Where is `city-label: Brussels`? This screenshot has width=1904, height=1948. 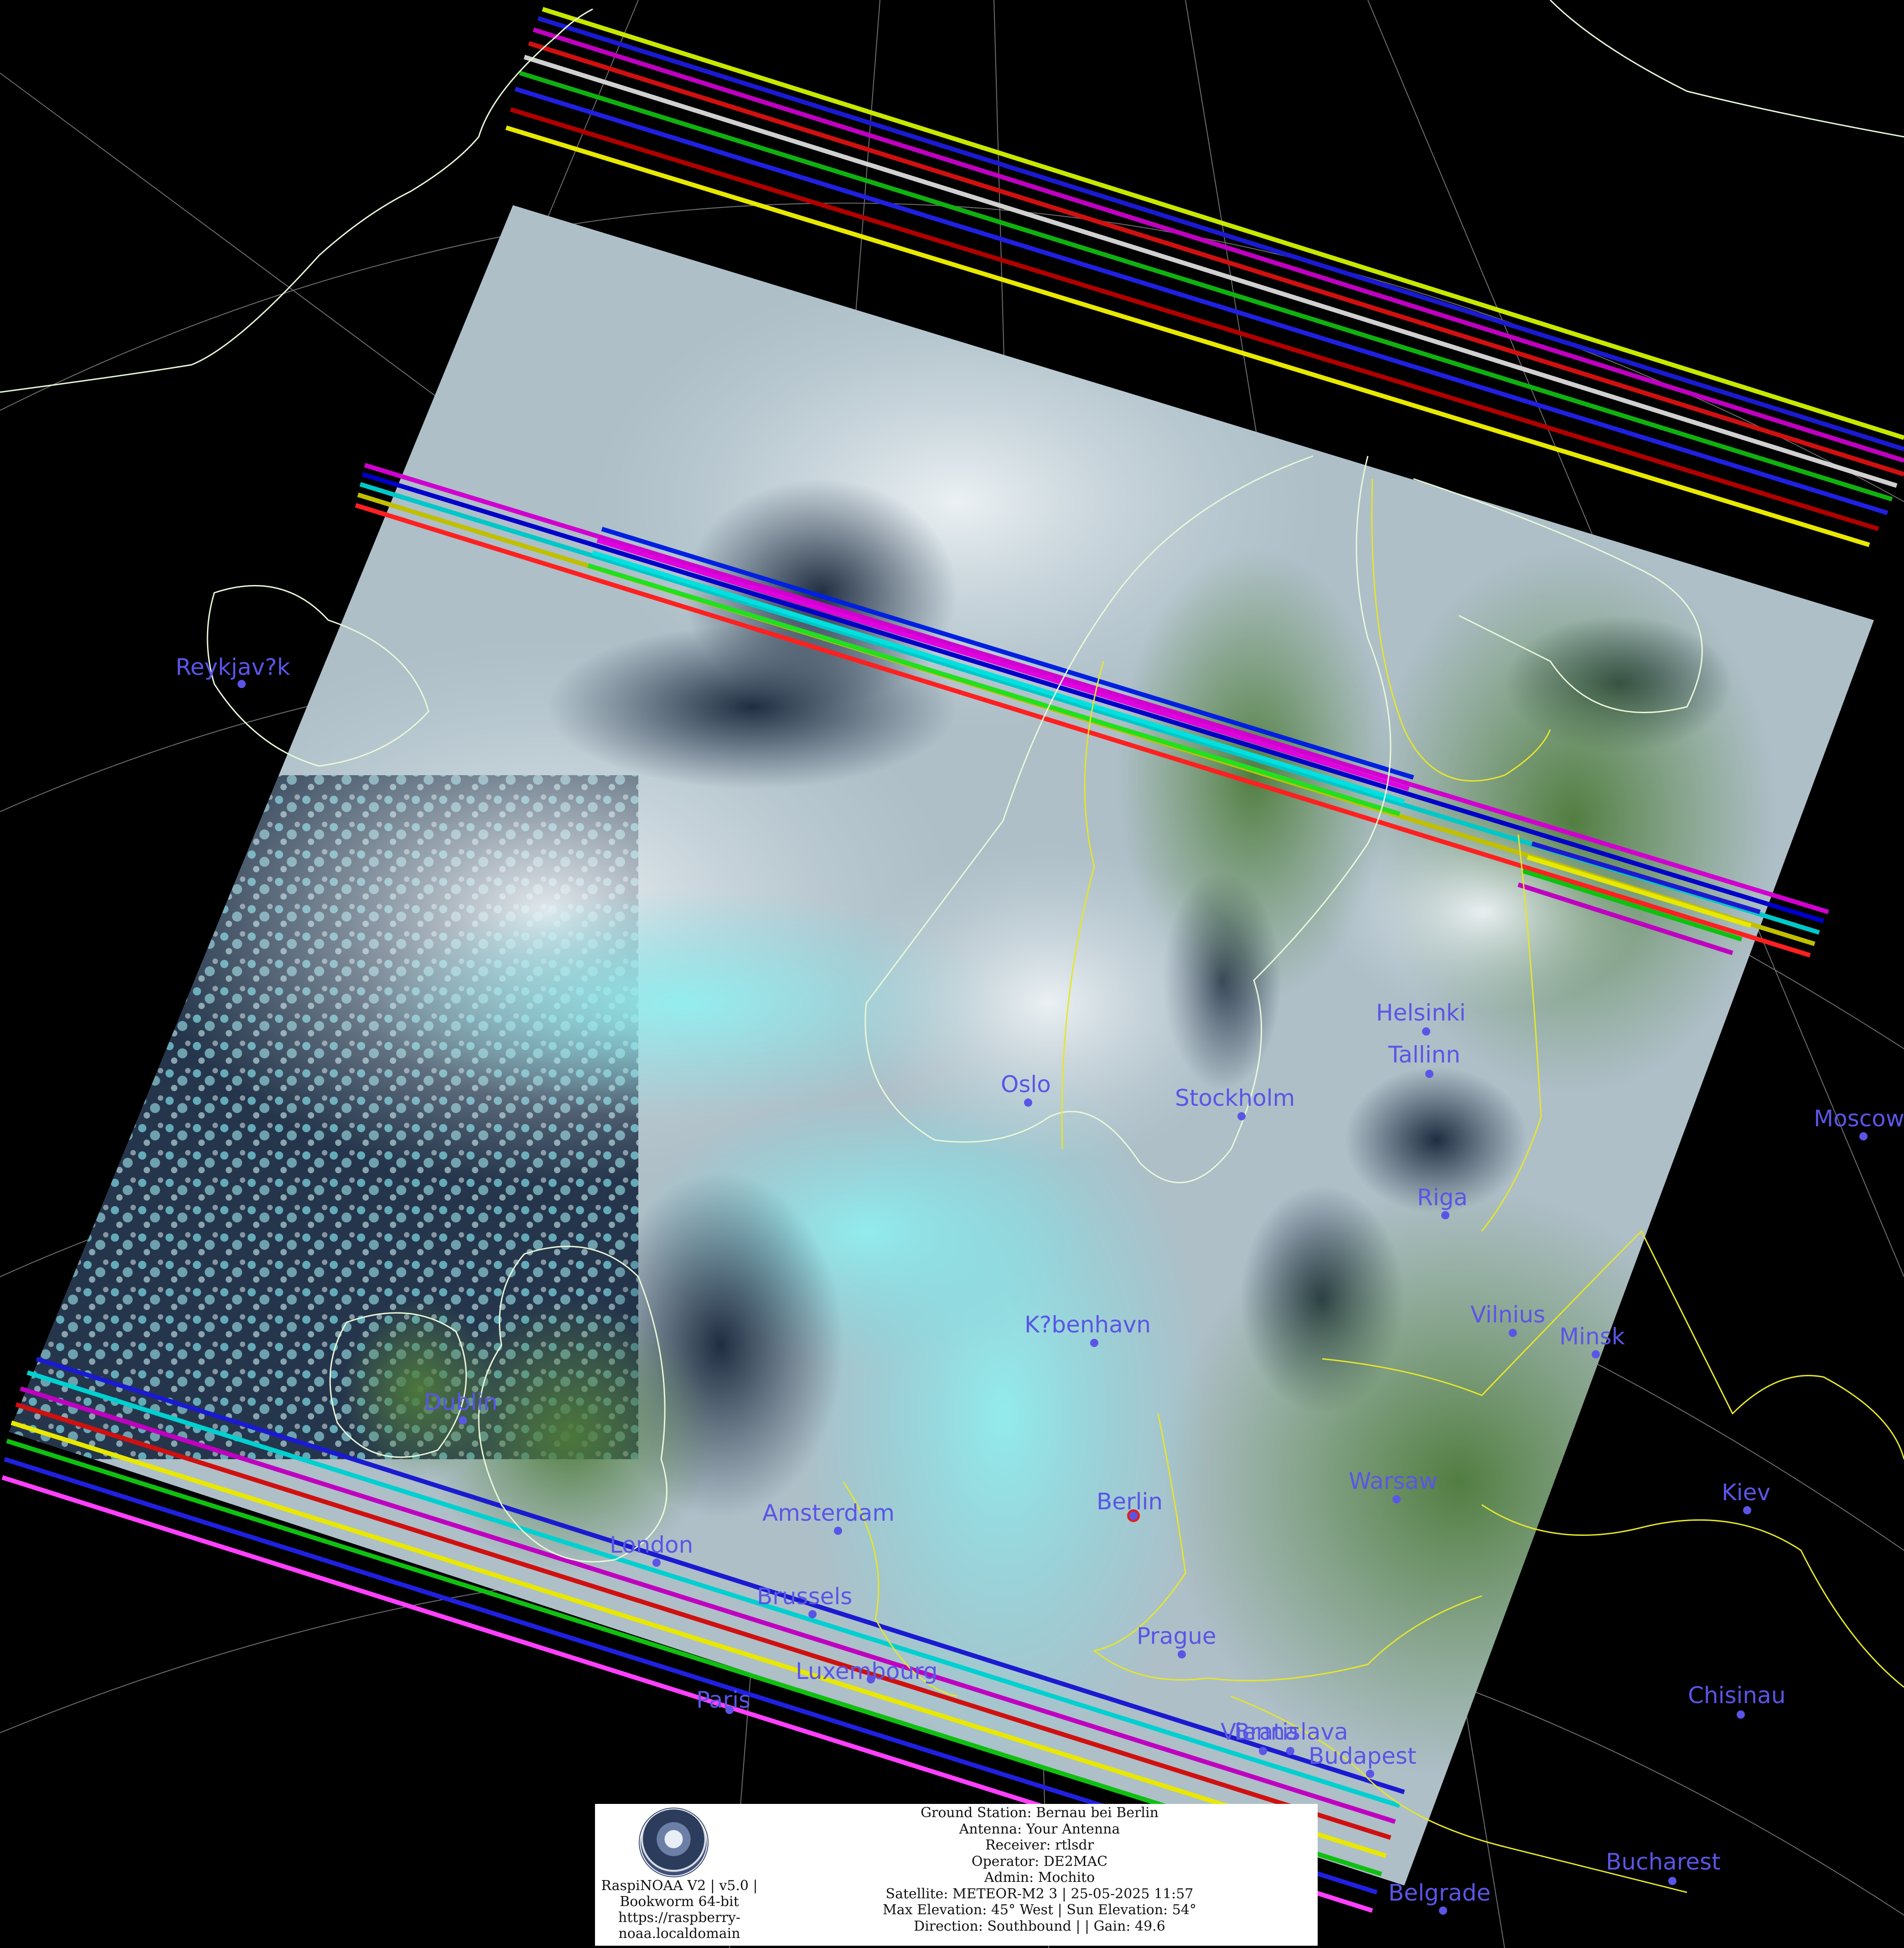 city-label: Brussels is located at coordinates (805, 1596).